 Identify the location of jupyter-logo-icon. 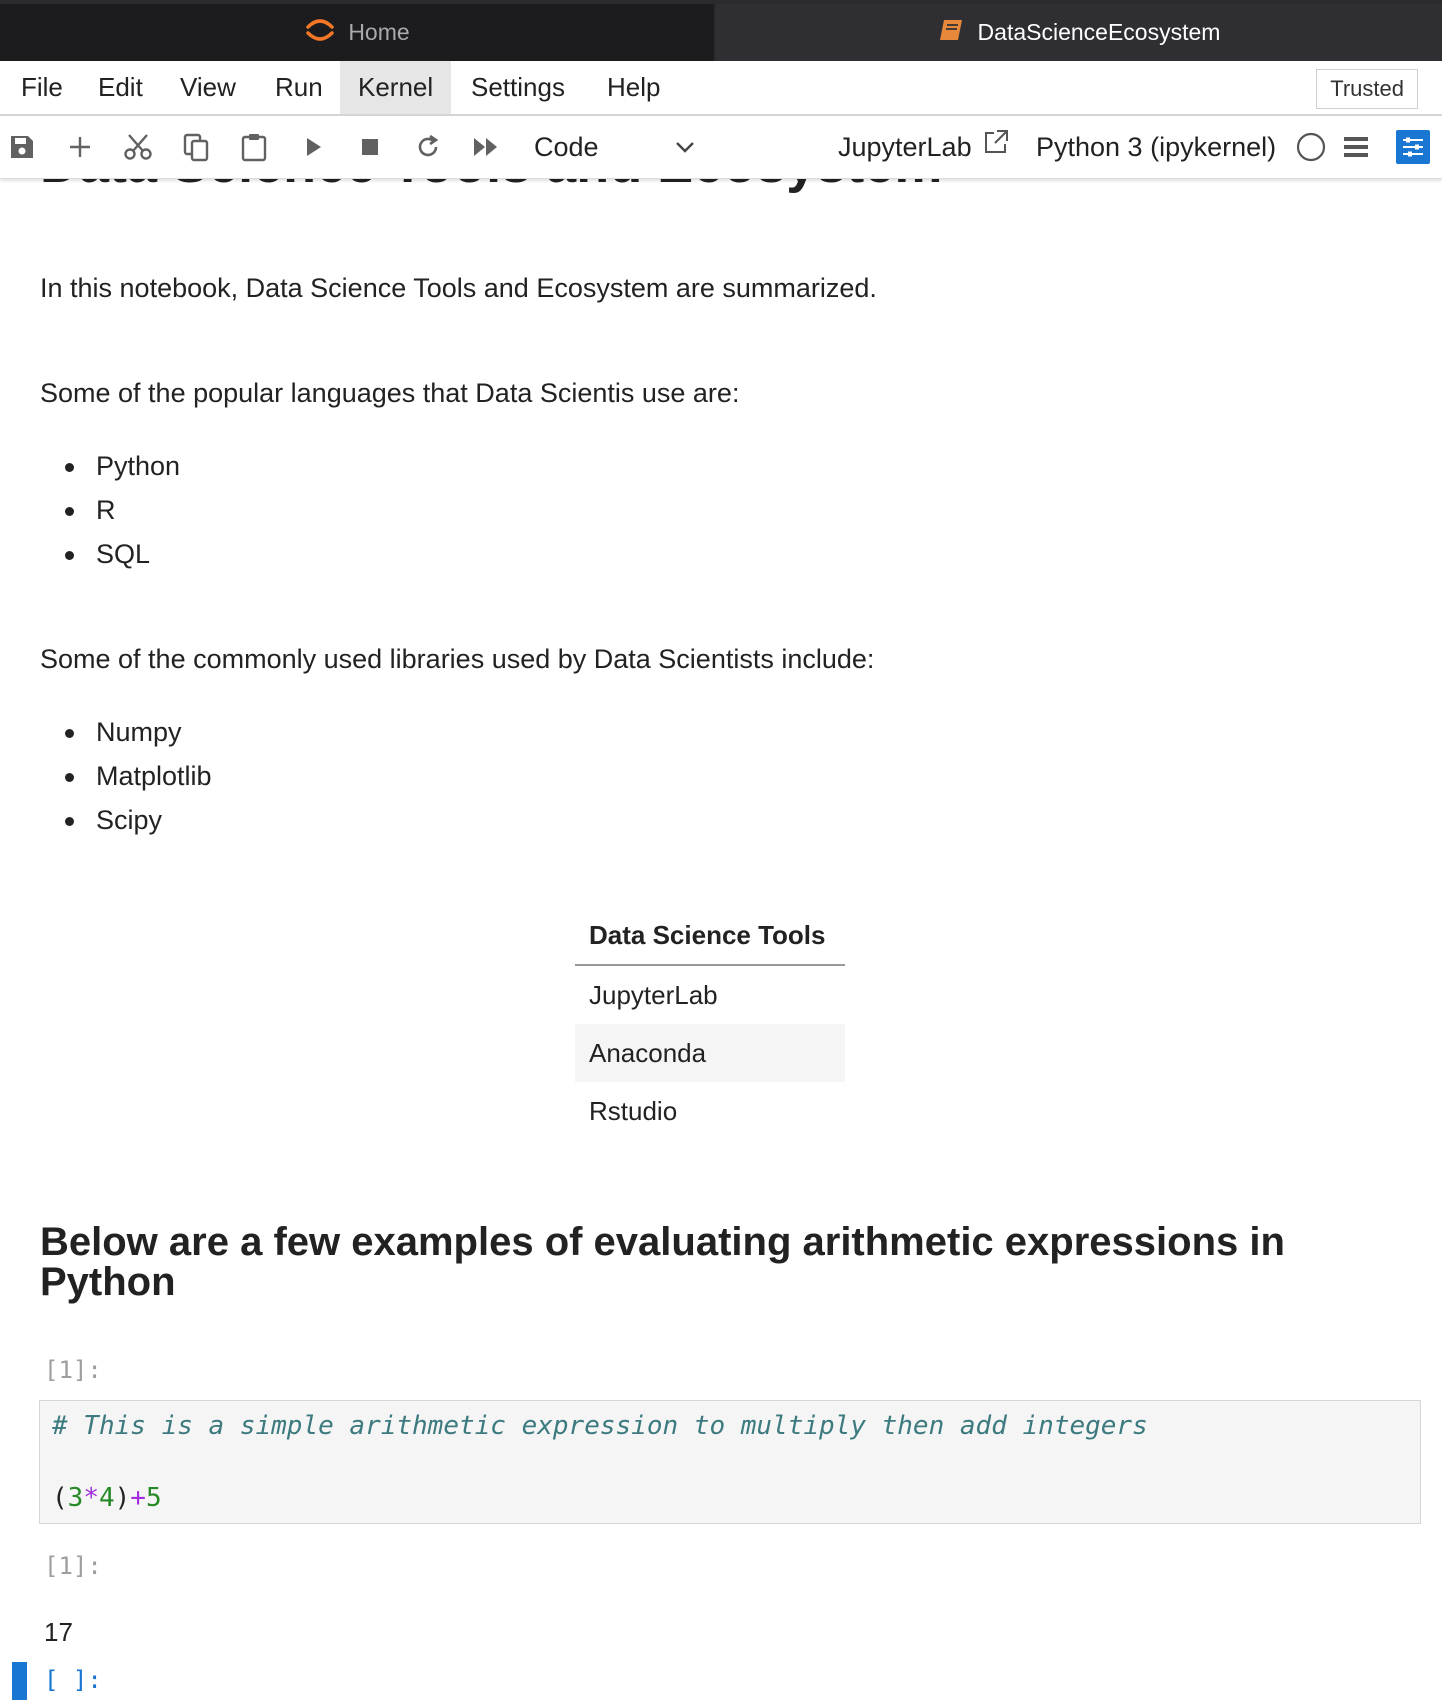
(320, 33).